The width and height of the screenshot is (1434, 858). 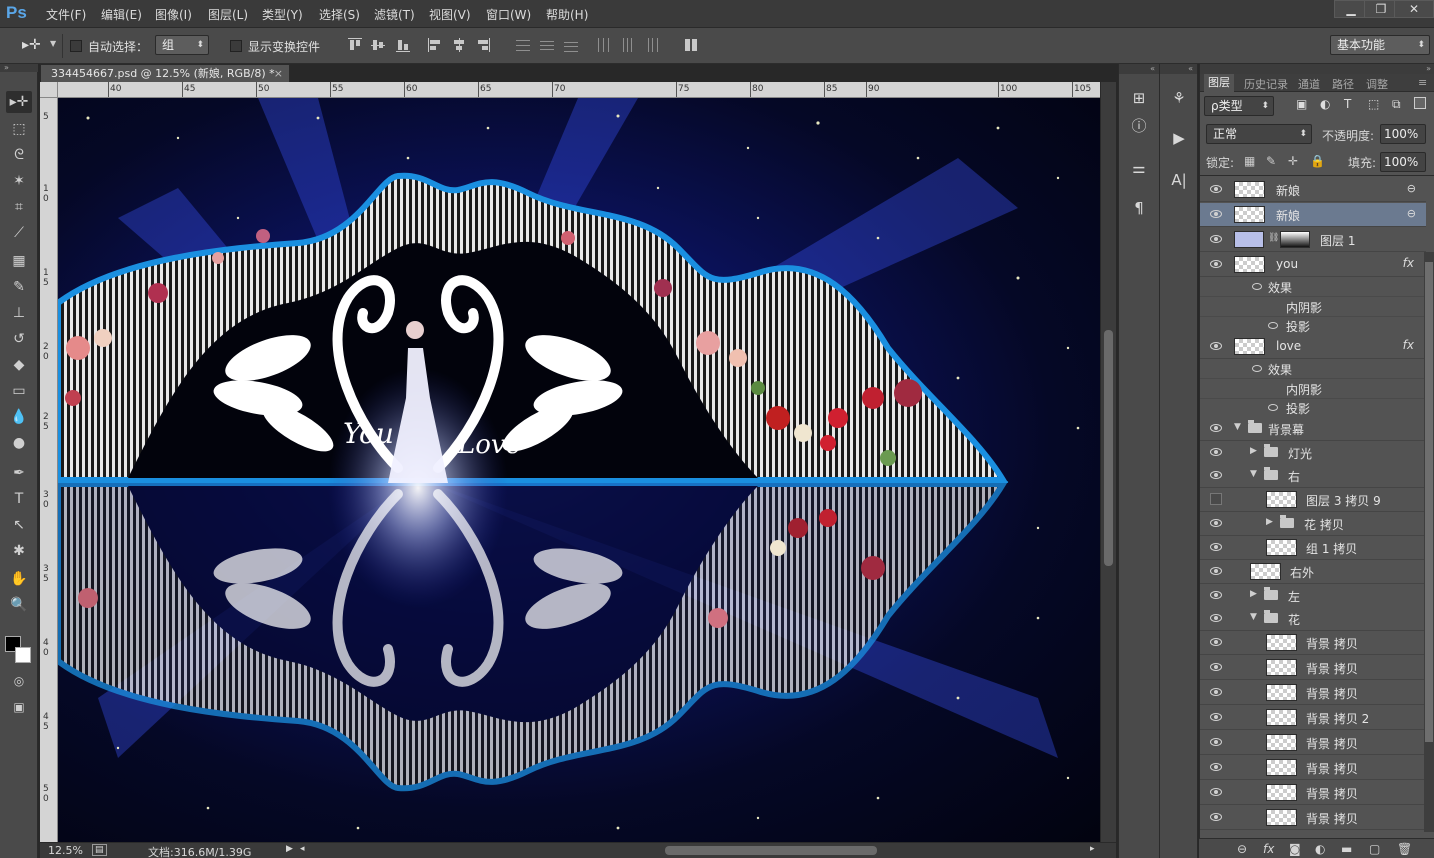 What do you see at coordinates (1249, 161) in the screenshot?
I see `lock-transparent-icon: ▦` at bounding box center [1249, 161].